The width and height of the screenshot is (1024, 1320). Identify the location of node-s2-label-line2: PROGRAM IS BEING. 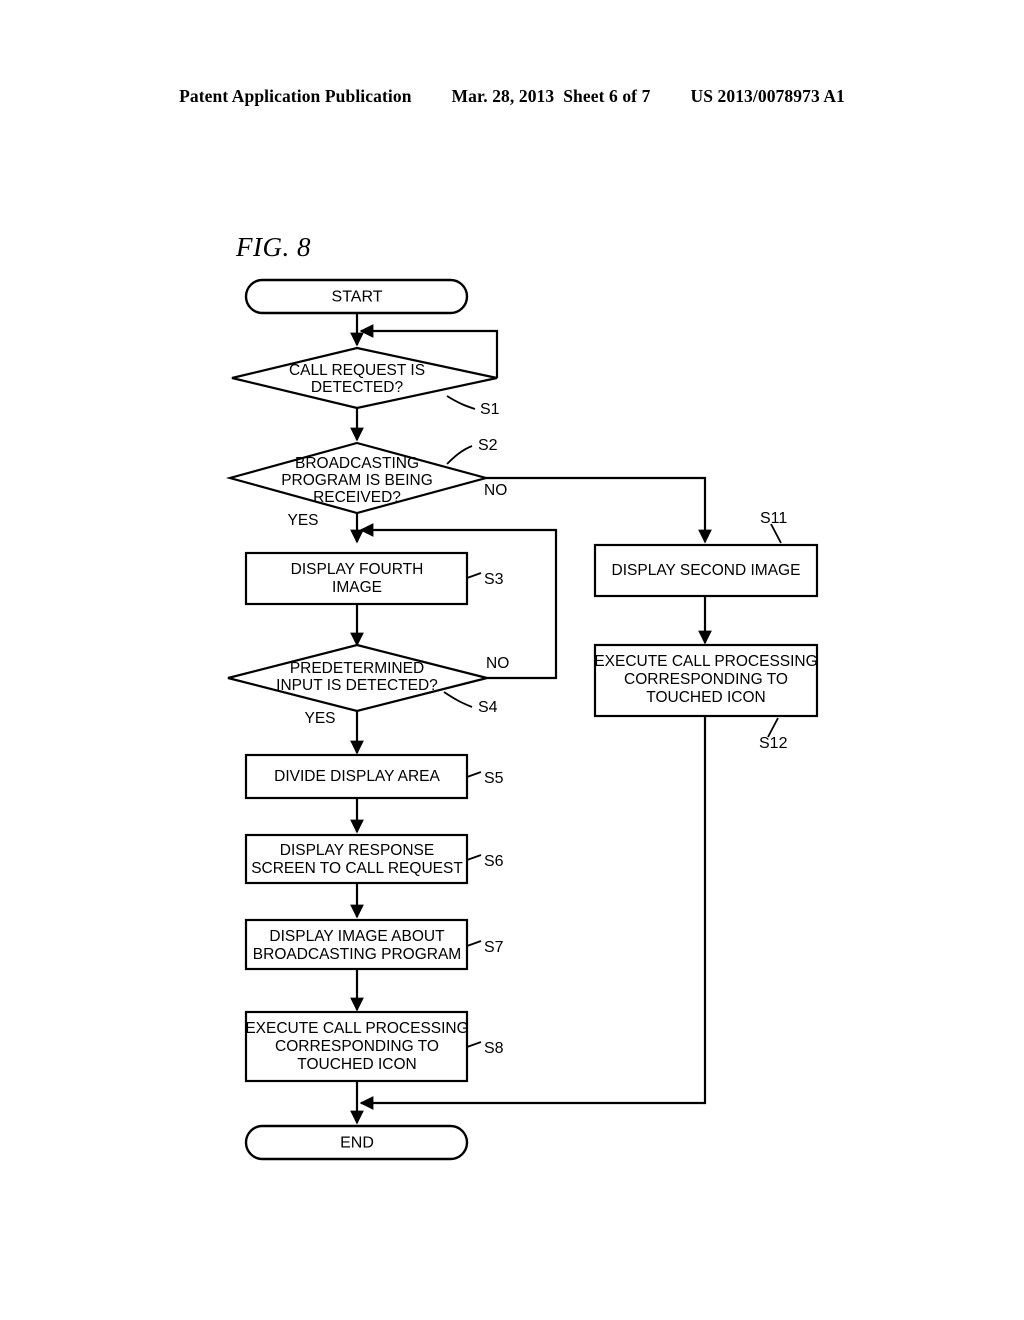
(357, 480).